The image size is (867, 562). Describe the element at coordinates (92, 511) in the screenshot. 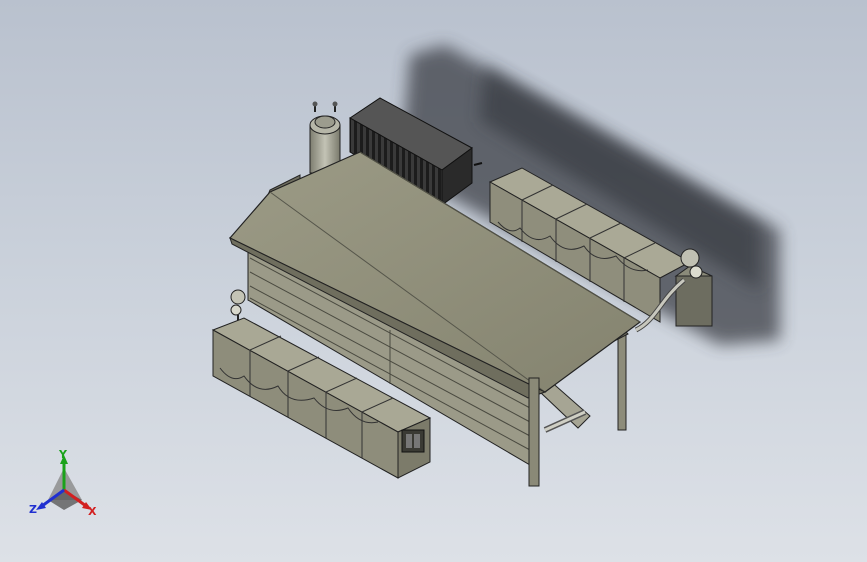

I see `x-axis-label: X` at that location.